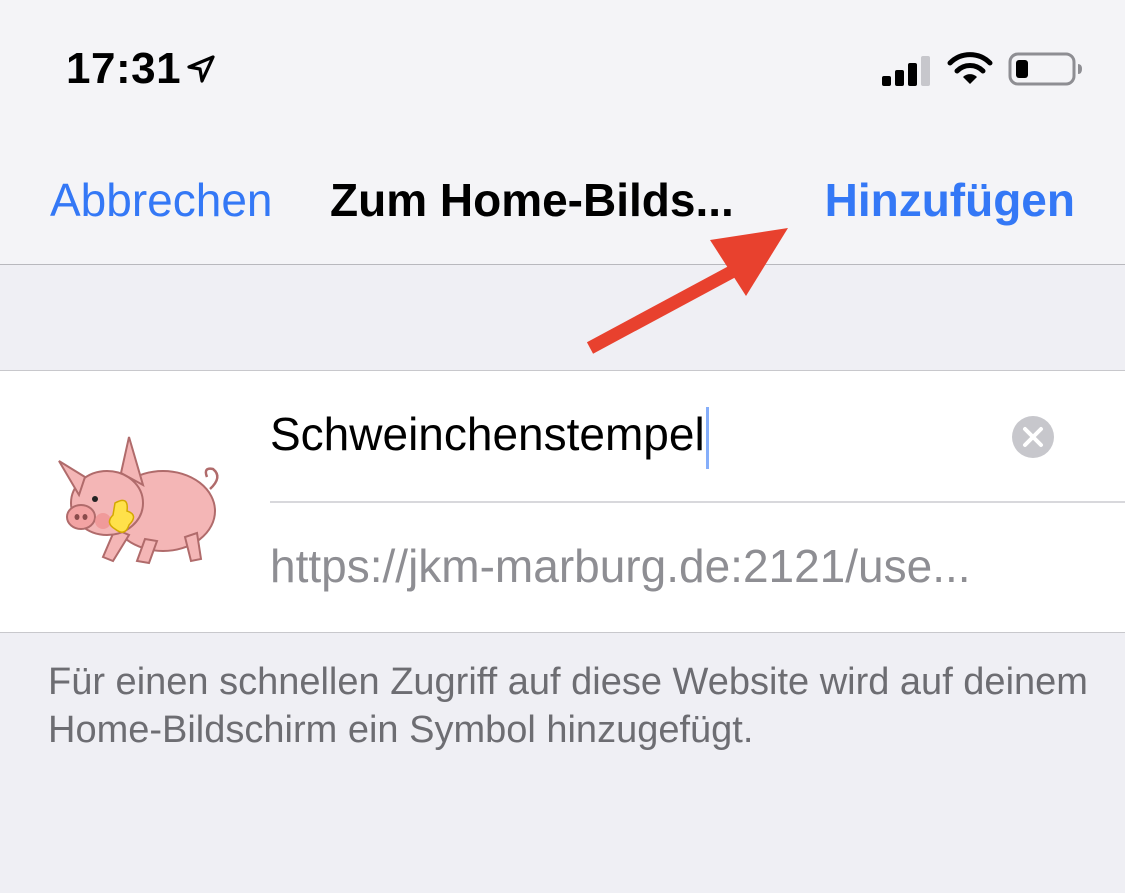 This screenshot has height=893, width=1125. What do you see at coordinates (697, 502) in the screenshot?
I see `field-divider` at bounding box center [697, 502].